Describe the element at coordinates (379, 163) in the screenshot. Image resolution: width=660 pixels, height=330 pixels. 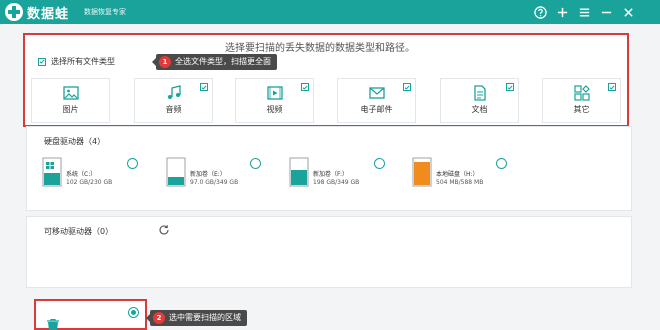
I see `drive-radio-f` at that location.